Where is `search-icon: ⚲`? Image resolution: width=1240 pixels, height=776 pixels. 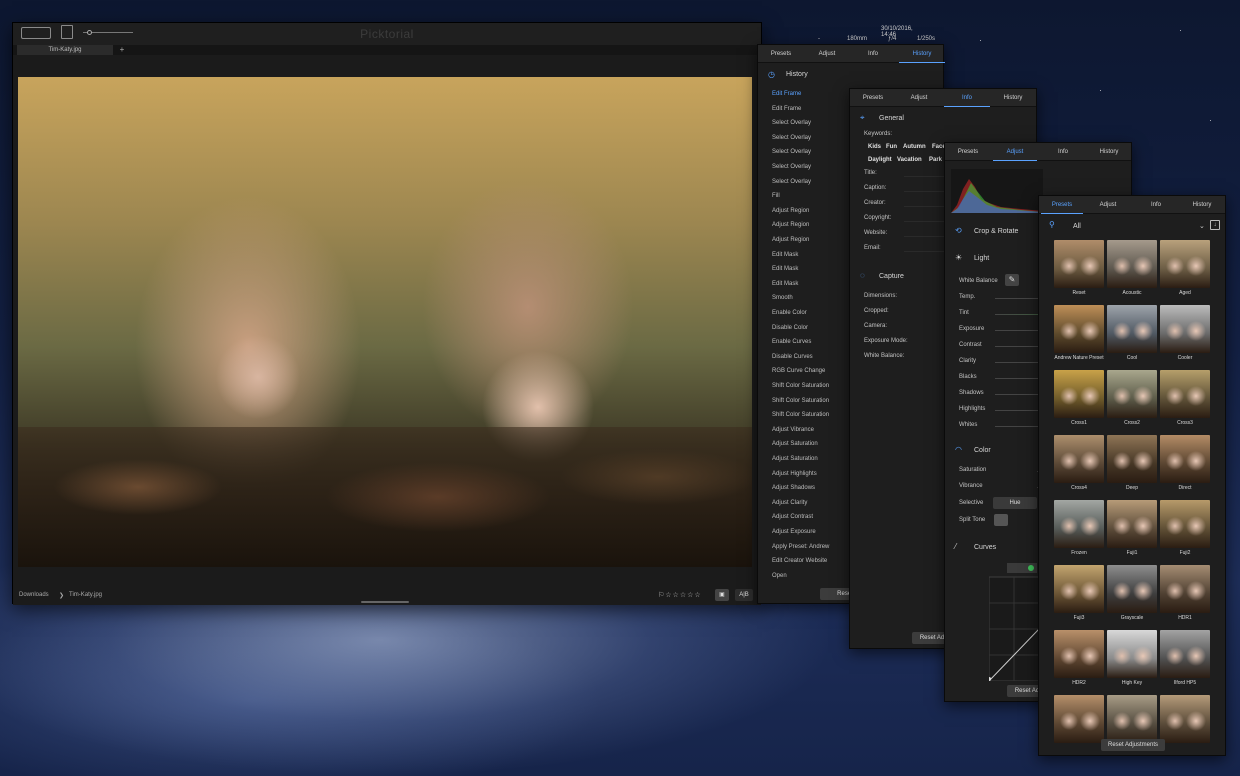 search-icon: ⚲ is located at coordinates (1052, 224).